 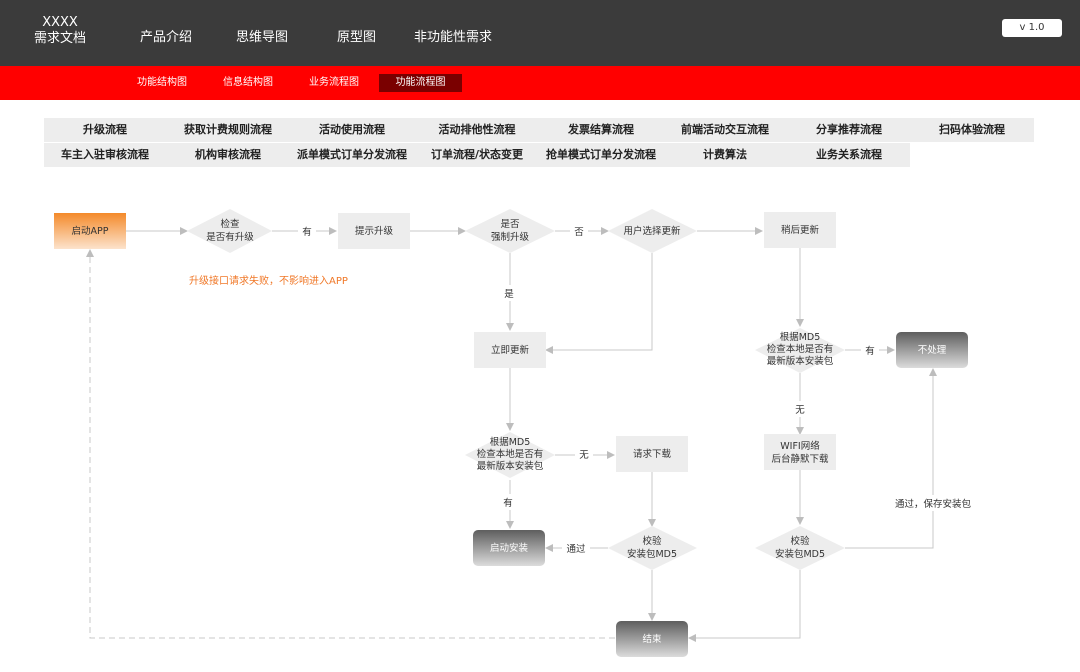 What do you see at coordinates (510, 466) in the screenshot?
I see `node-md5-left-line3: 最新版本安装包` at bounding box center [510, 466].